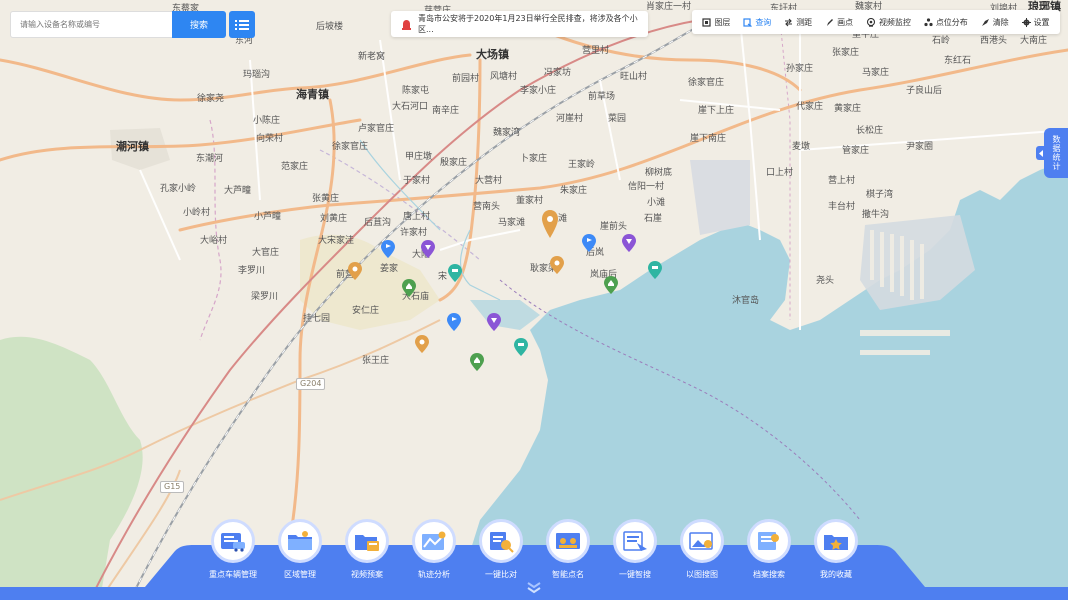  Describe the element at coordinates (763, 22) in the screenshot. I see `toolbar-label: 查询` at that location.